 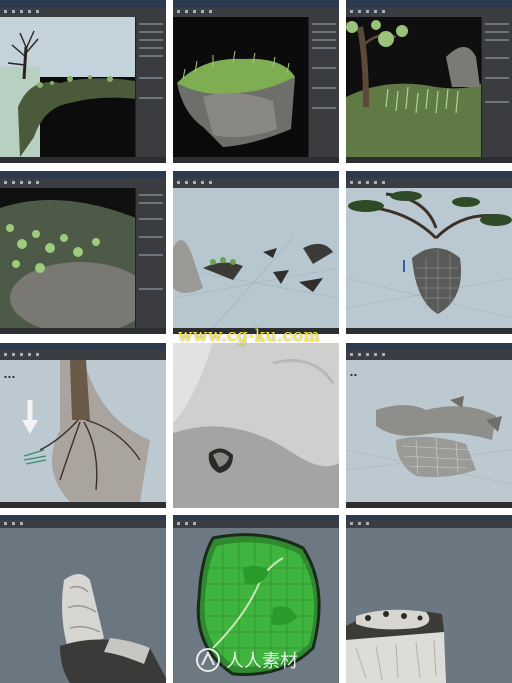 What do you see at coordinates (83, 431) in the screenshot?
I see `viewport: ▪ ▪ ▪` at bounding box center [83, 431].